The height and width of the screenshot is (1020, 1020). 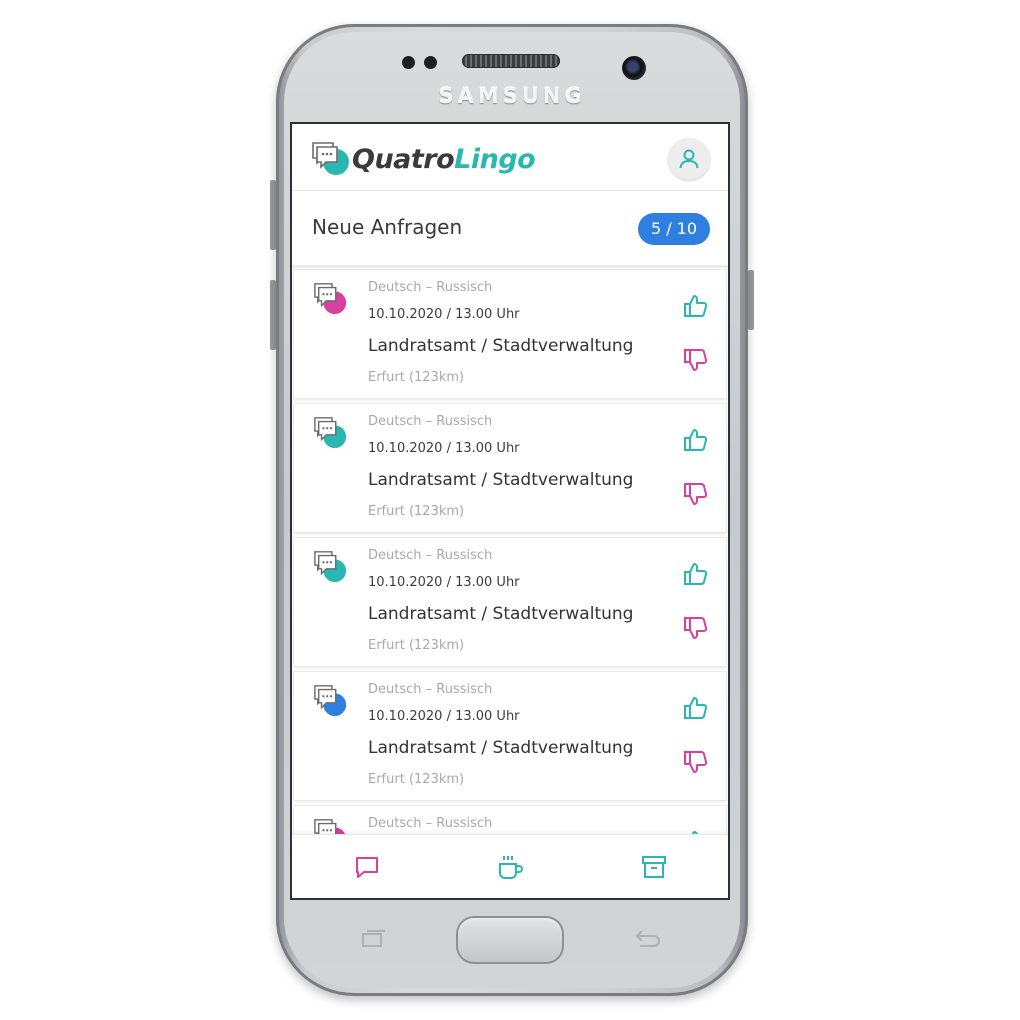 What do you see at coordinates (495, 159) in the screenshot?
I see `logo-part-2: Lingo` at bounding box center [495, 159].